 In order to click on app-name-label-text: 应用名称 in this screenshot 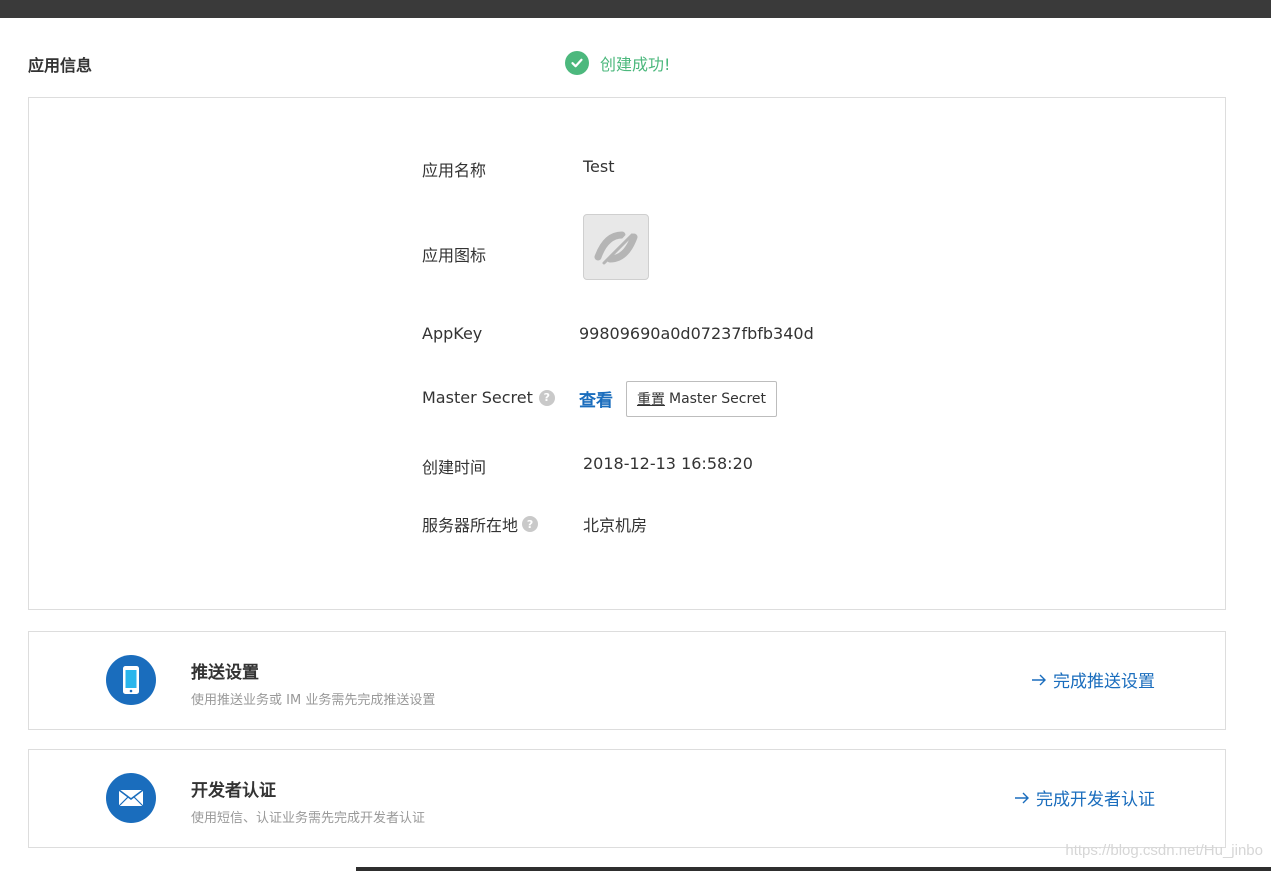, I will do `click(454, 170)`.